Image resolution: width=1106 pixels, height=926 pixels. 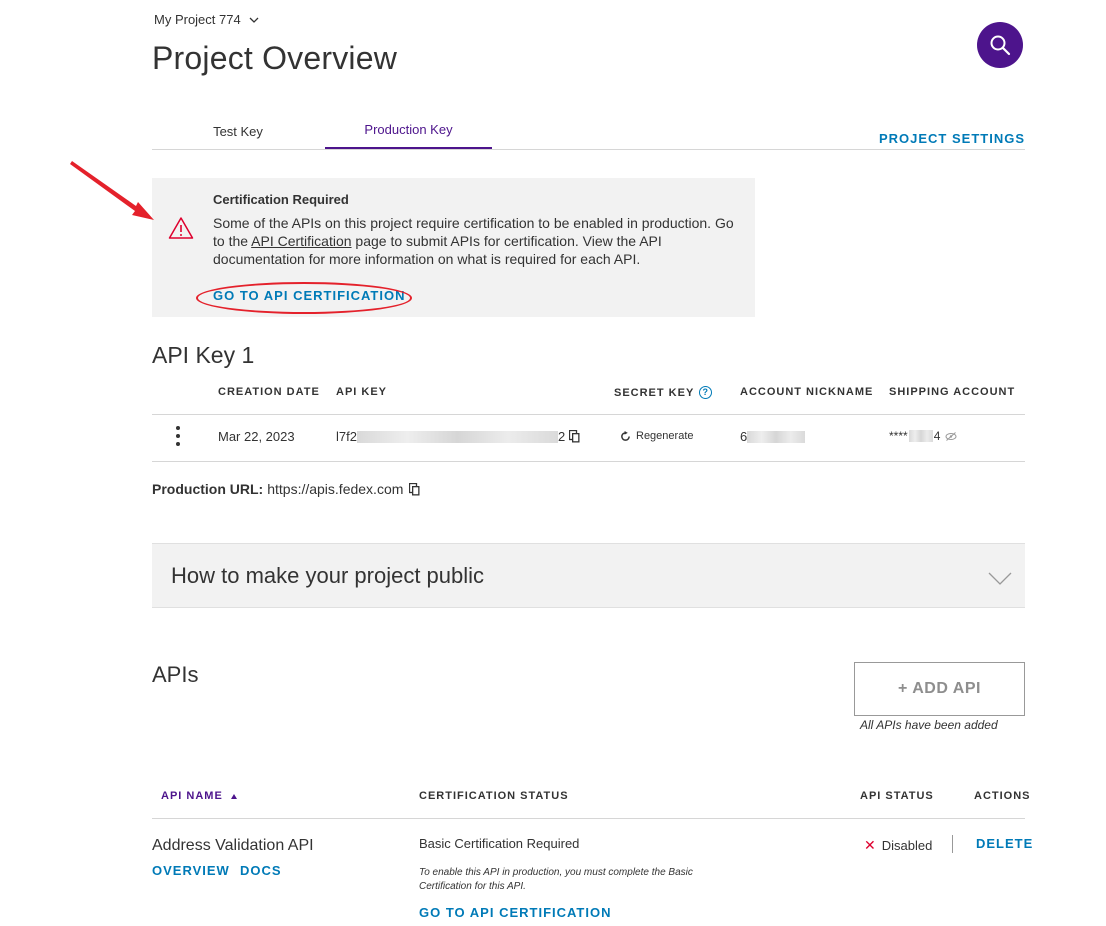 What do you see at coordinates (807, 392) in the screenshot?
I see `col-account-nickname: ACCOUNT NICKNAME` at bounding box center [807, 392].